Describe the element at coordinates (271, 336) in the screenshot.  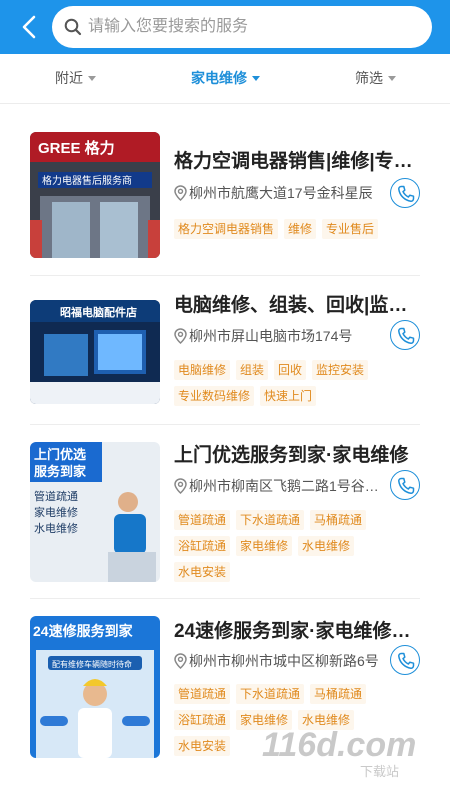
I see `listing-address-text: 柳州市屏山电脑市场174号` at that location.